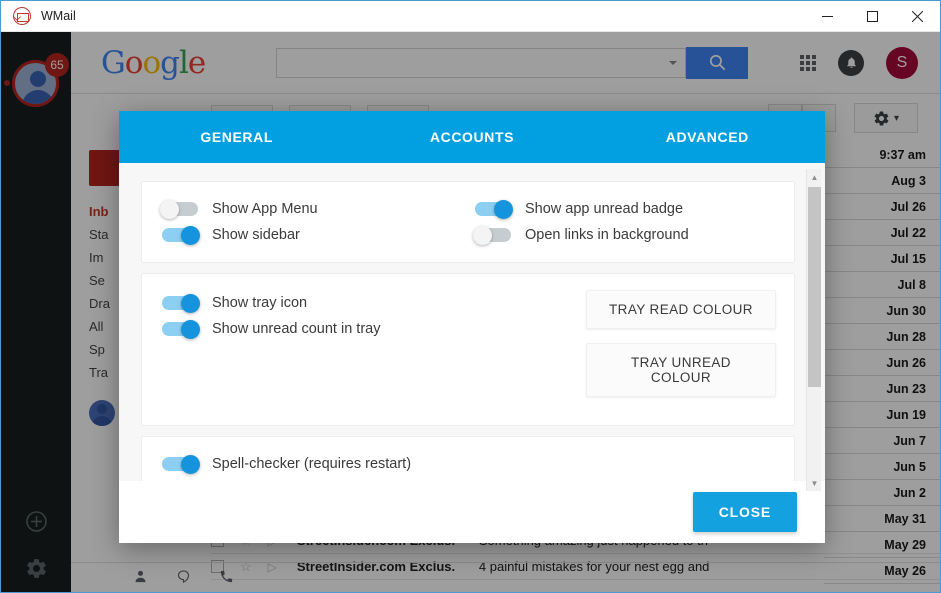 The image size is (941, 593). What do you see at coordinates (237, 138) in the screenshot?
I see `tab-general: GENERAL` at bounding box center [237, 138].